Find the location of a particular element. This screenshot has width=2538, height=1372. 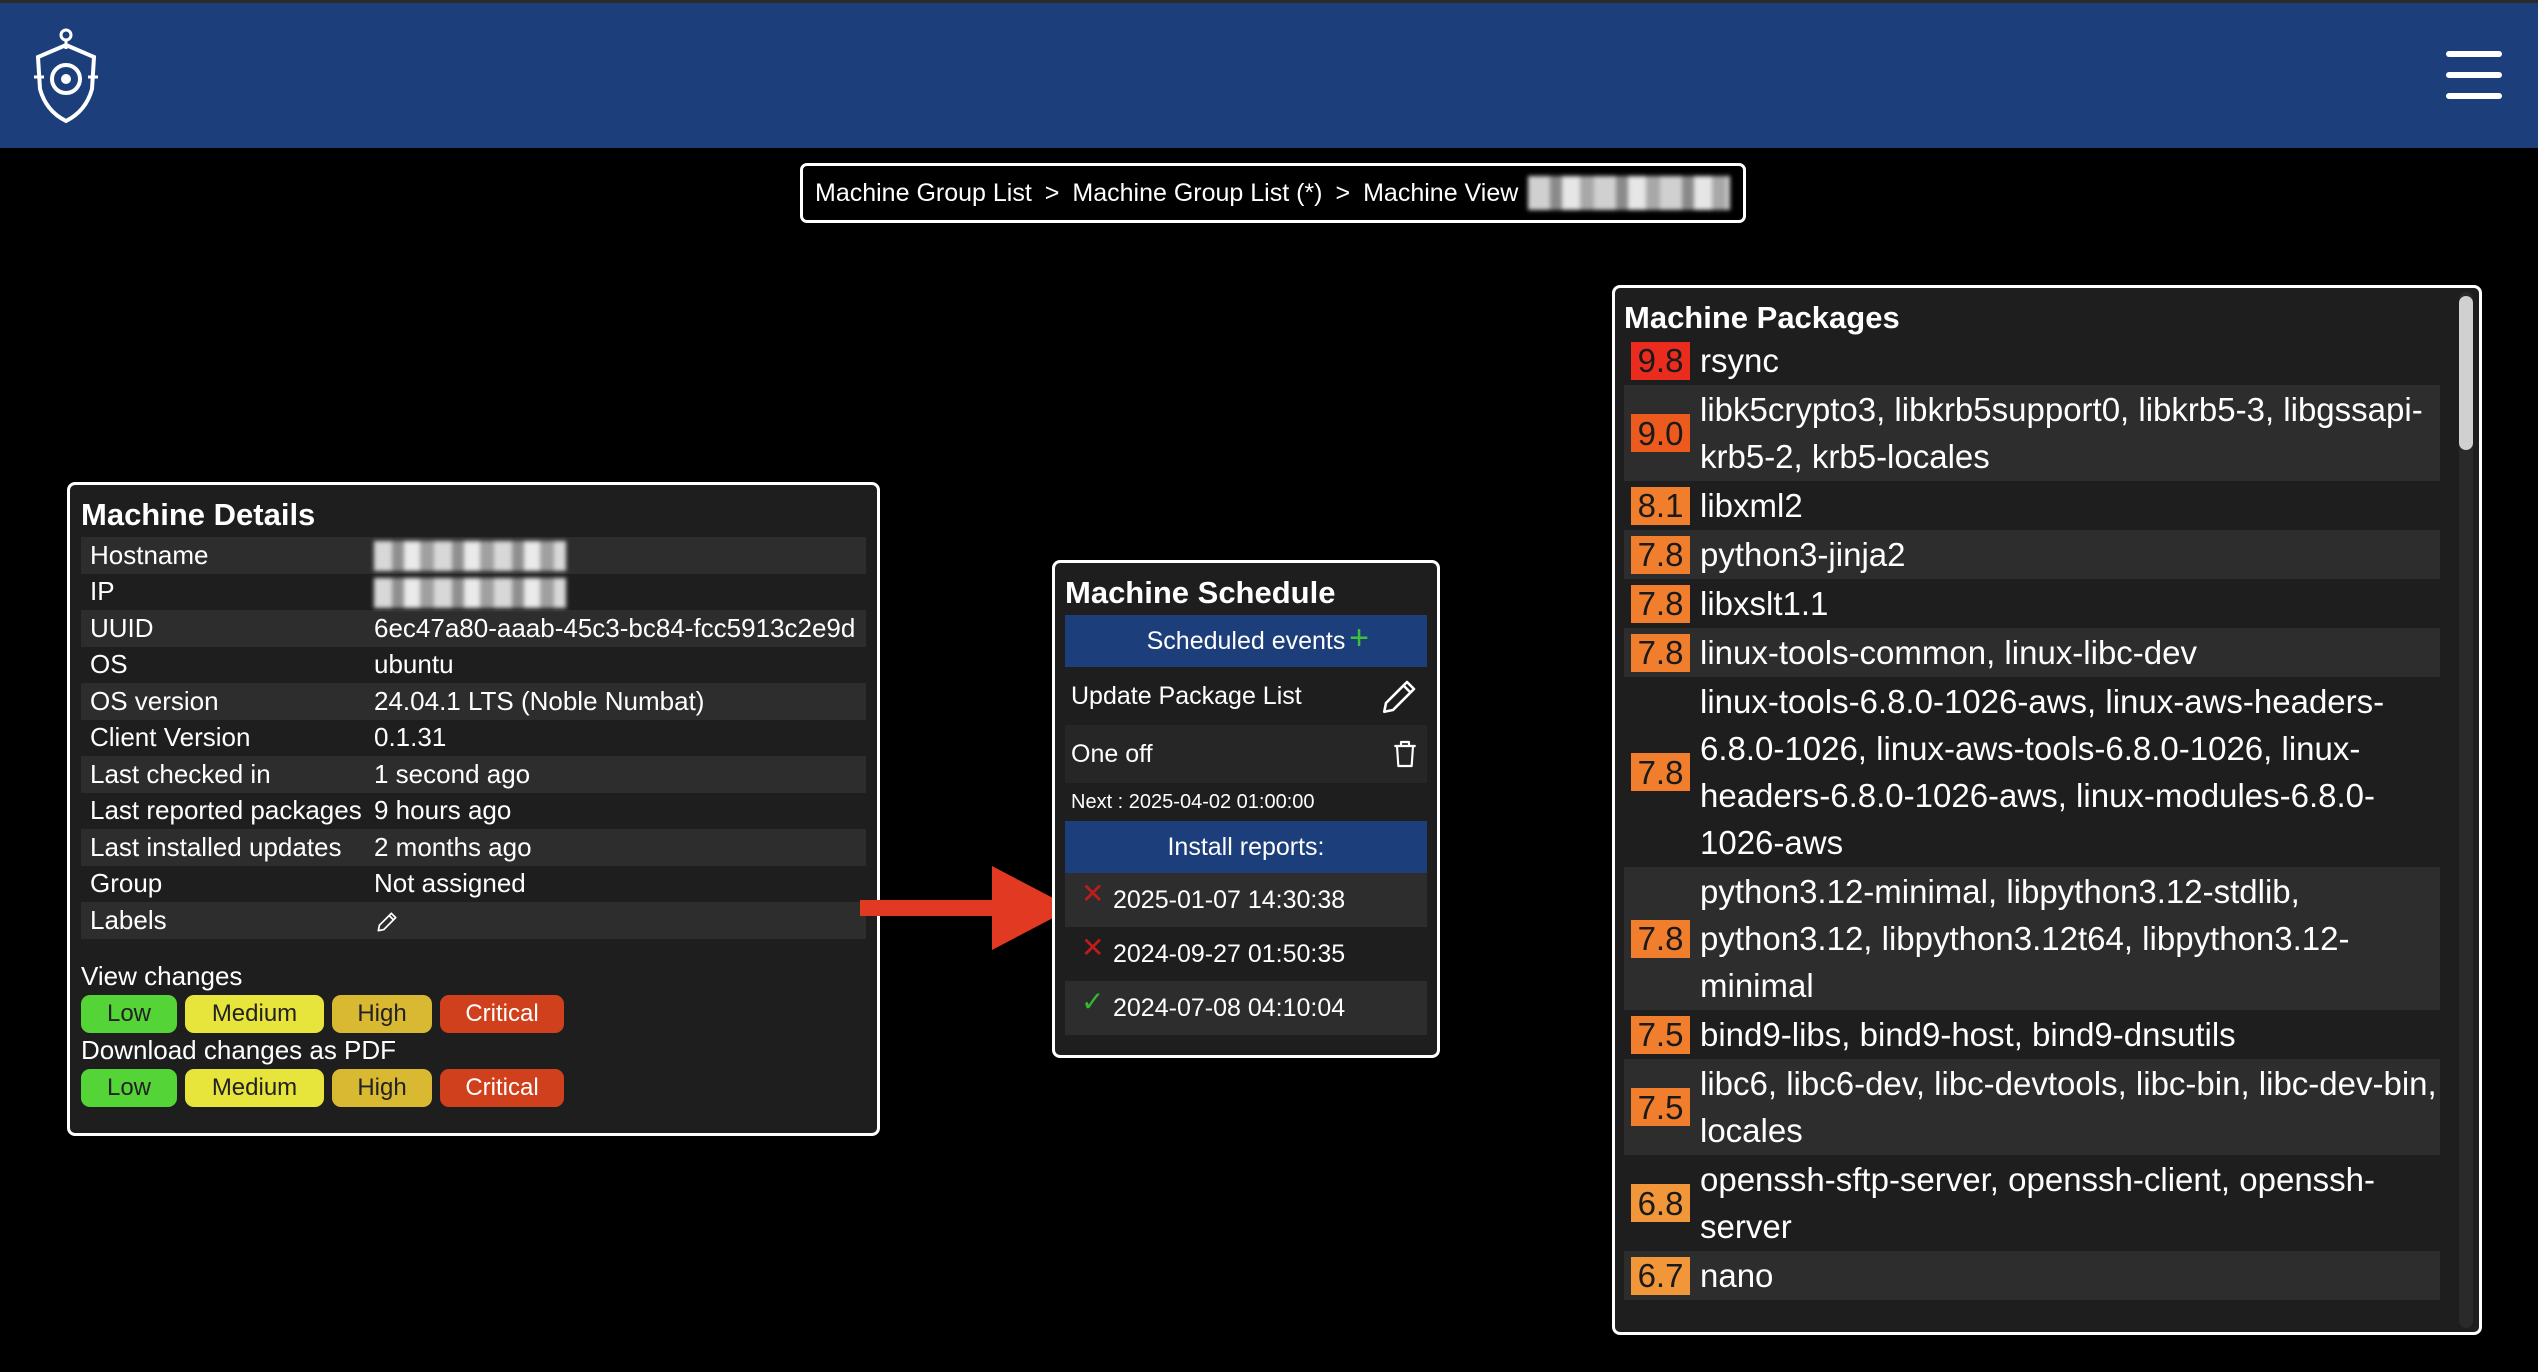

top-navbar is located at coordinates (1269, 74).